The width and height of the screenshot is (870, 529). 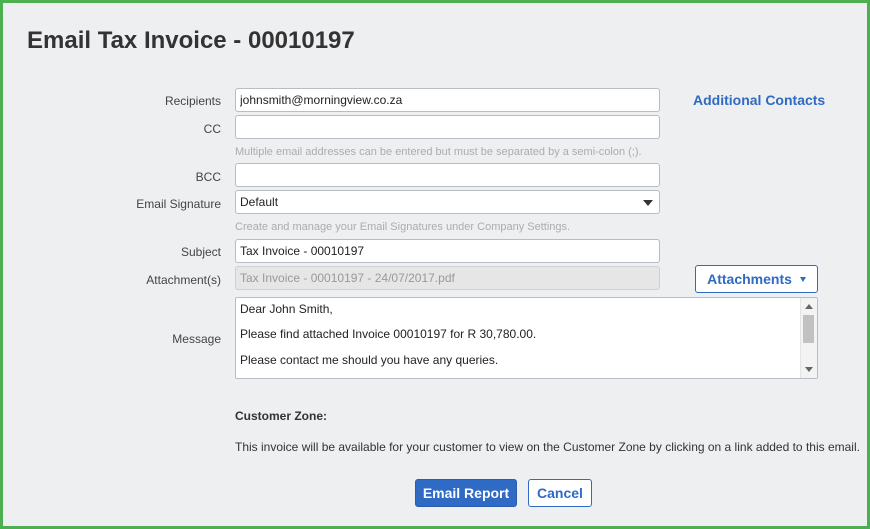 I want to click on email-signature-value: Default, so click(x=259, y=202).